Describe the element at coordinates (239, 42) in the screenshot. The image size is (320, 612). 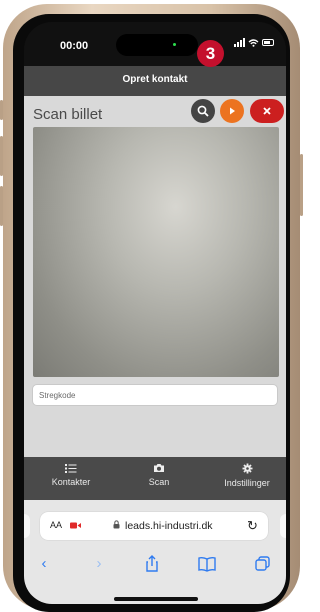
I see `signal-icon` at that location.